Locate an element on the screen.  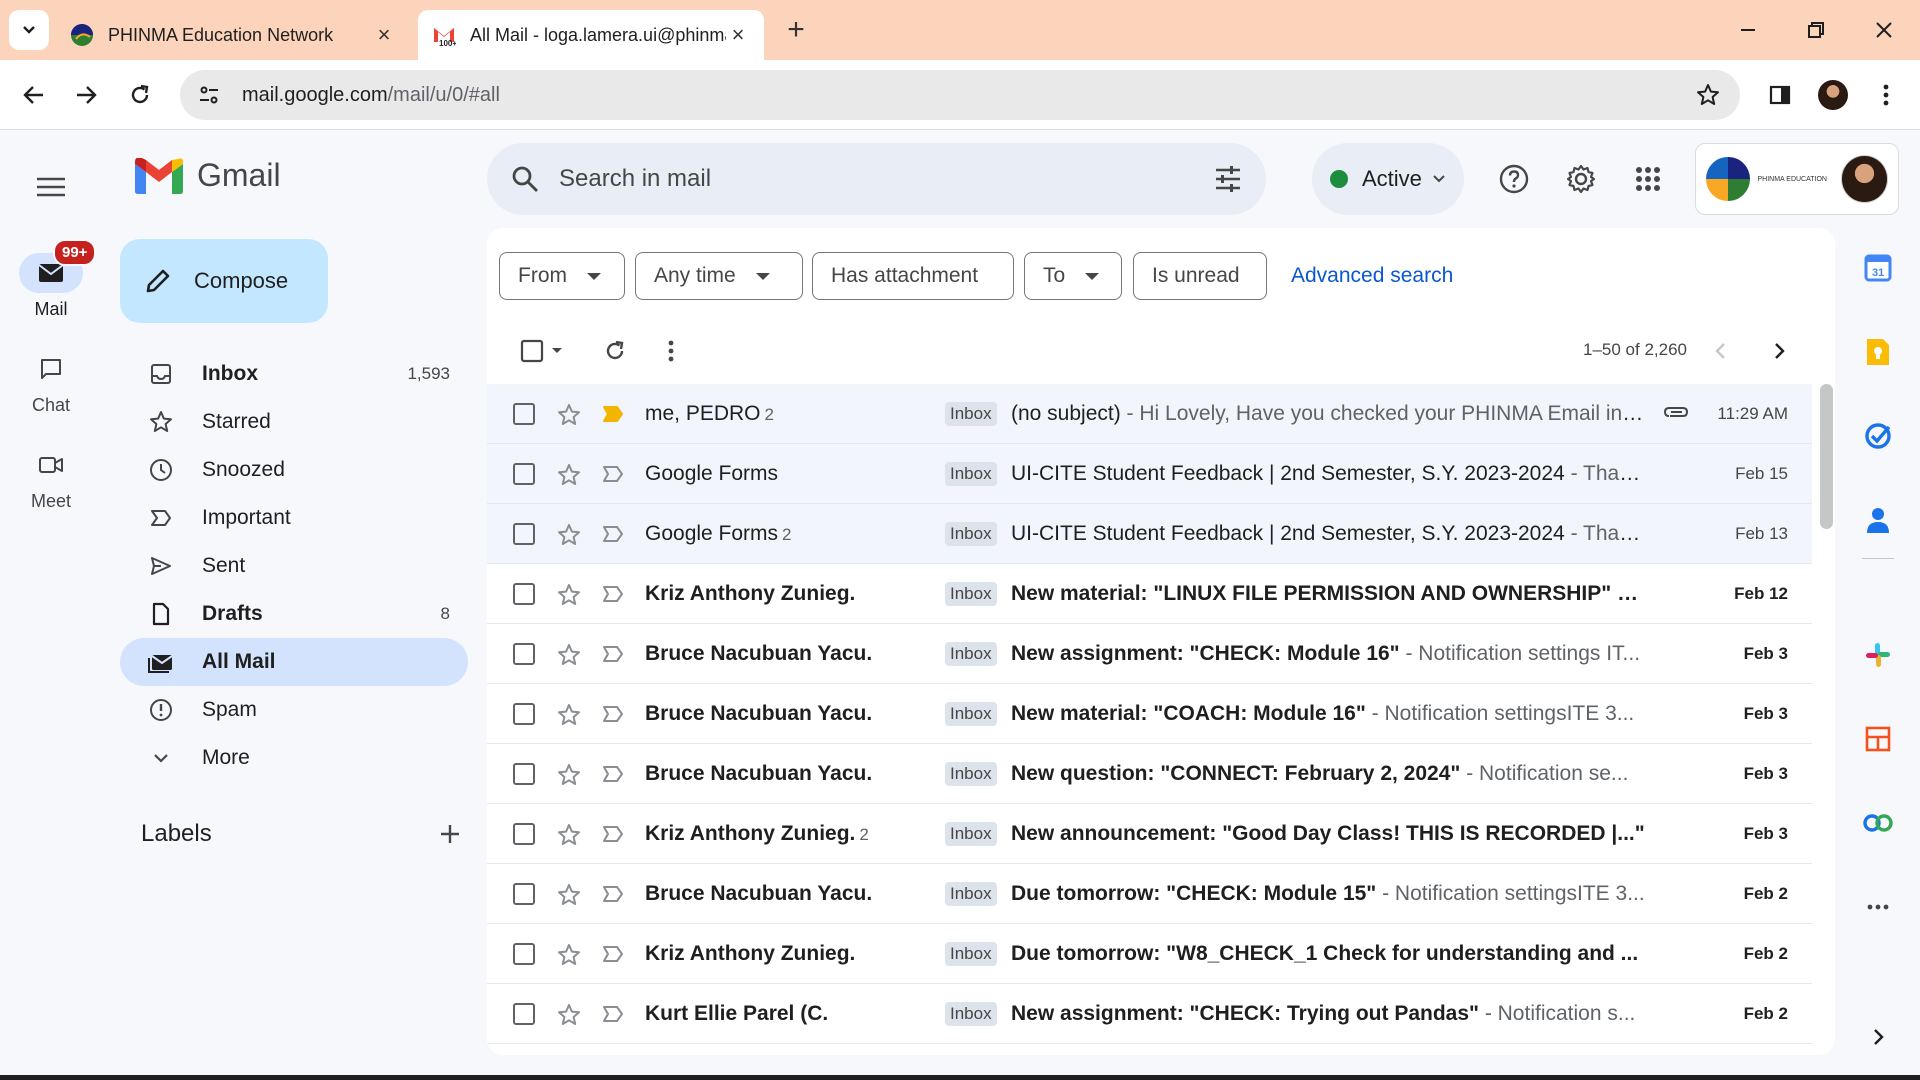
status-dropdown: Active is located at coordinates (1388, 179).